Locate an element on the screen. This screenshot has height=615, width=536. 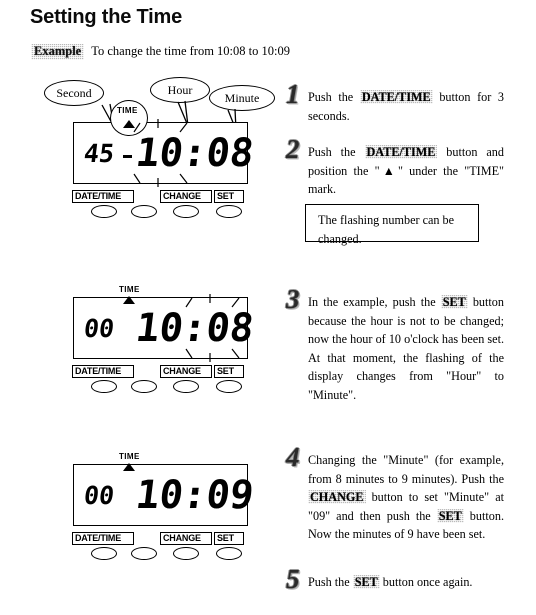
device-3-time-label: TIME is located at coordinates (129, 456).